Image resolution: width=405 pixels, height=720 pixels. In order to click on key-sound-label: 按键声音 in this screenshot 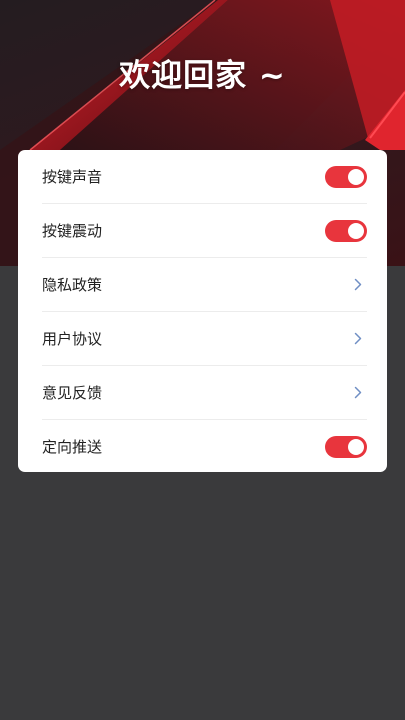, I will do `click(72, 177)`.